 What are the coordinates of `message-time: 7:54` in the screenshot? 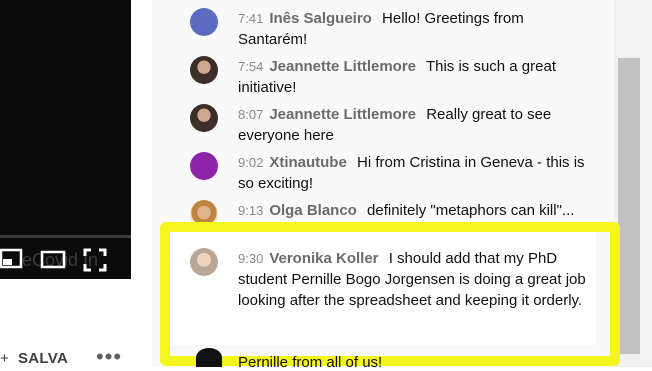 It's located at (251, 66).